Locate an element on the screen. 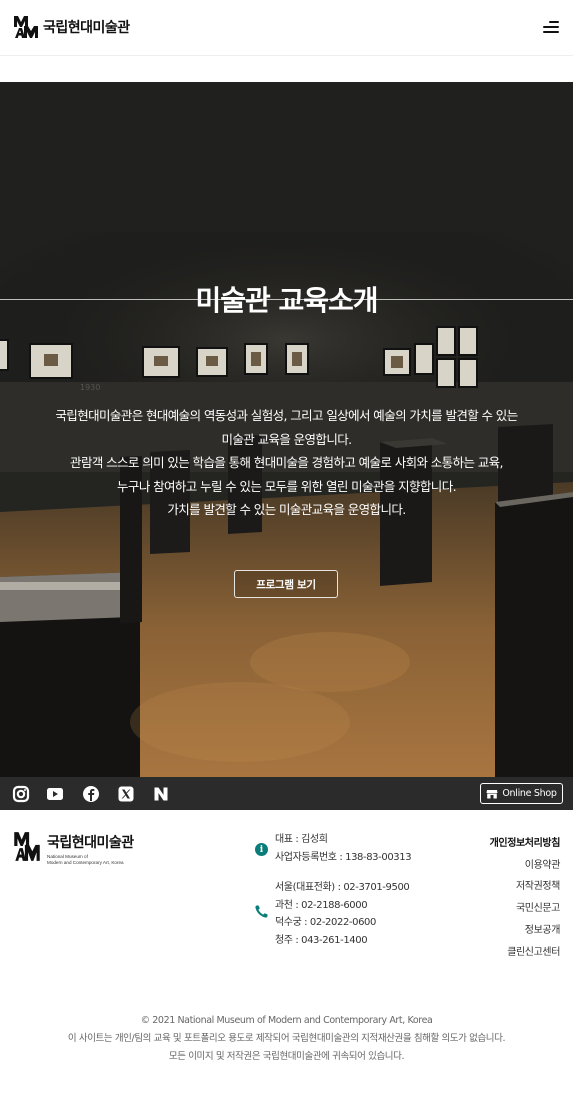 Image resolution: width=573 pixels, height=1119 pixels. link-terms: 이용약관 is located at coordinates (525, 866).